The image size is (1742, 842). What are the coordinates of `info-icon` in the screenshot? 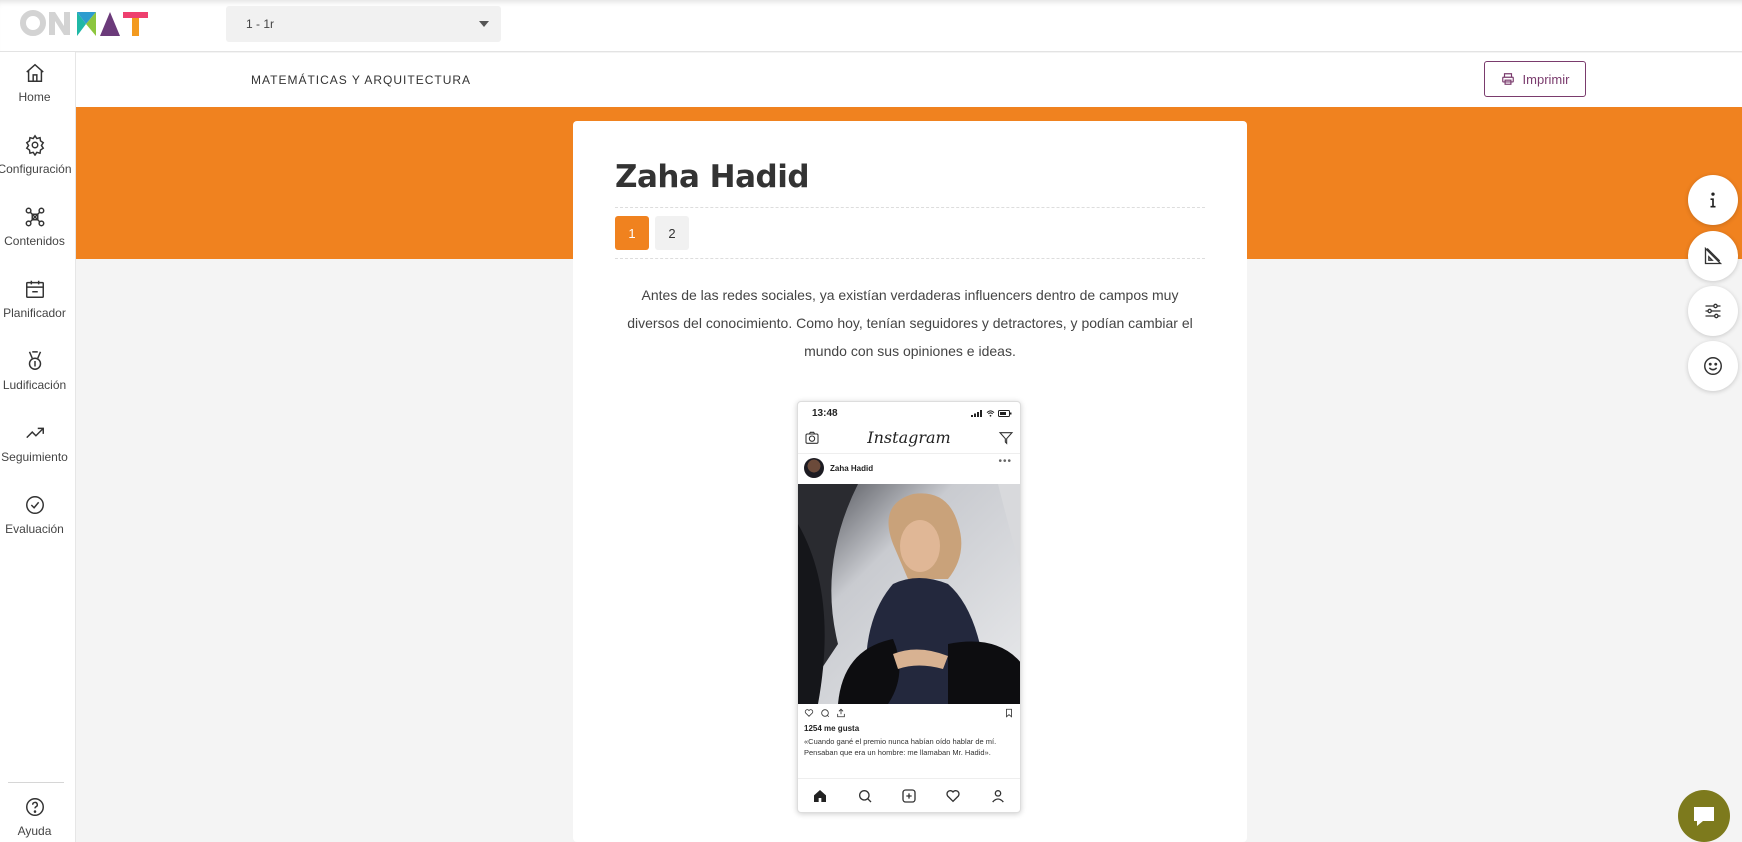 It's located at (1713, 200).